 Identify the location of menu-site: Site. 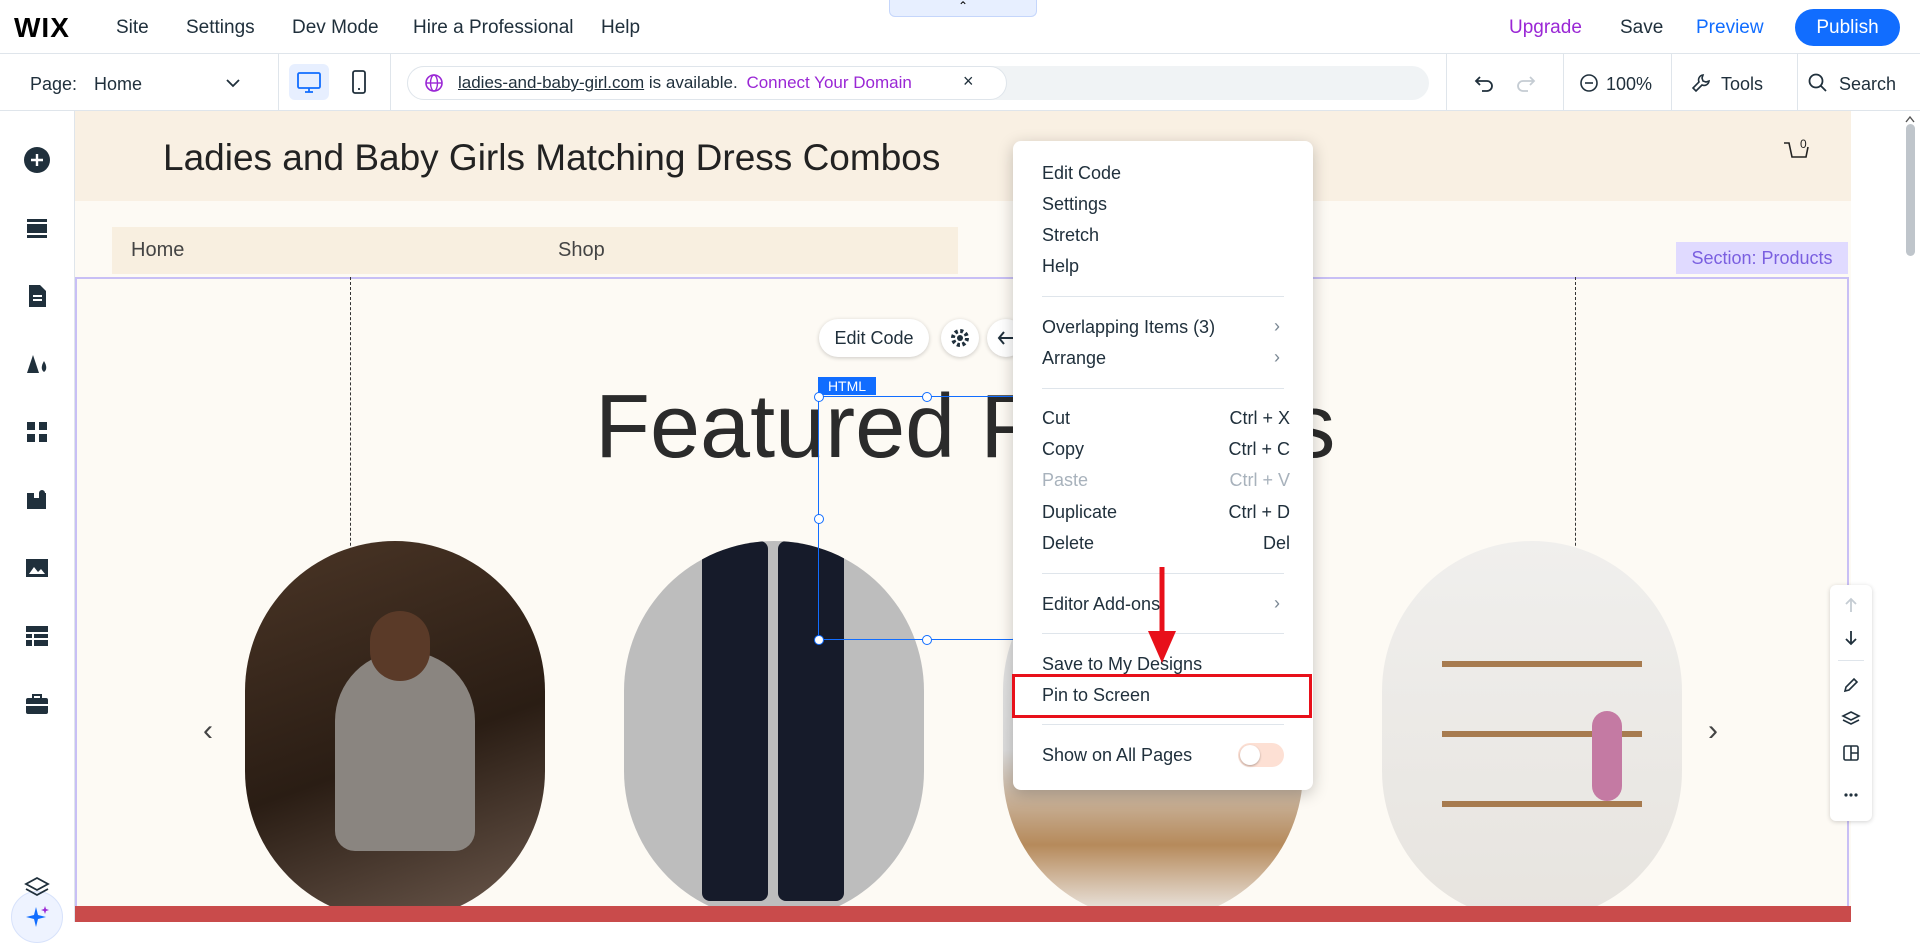
(132, 28).